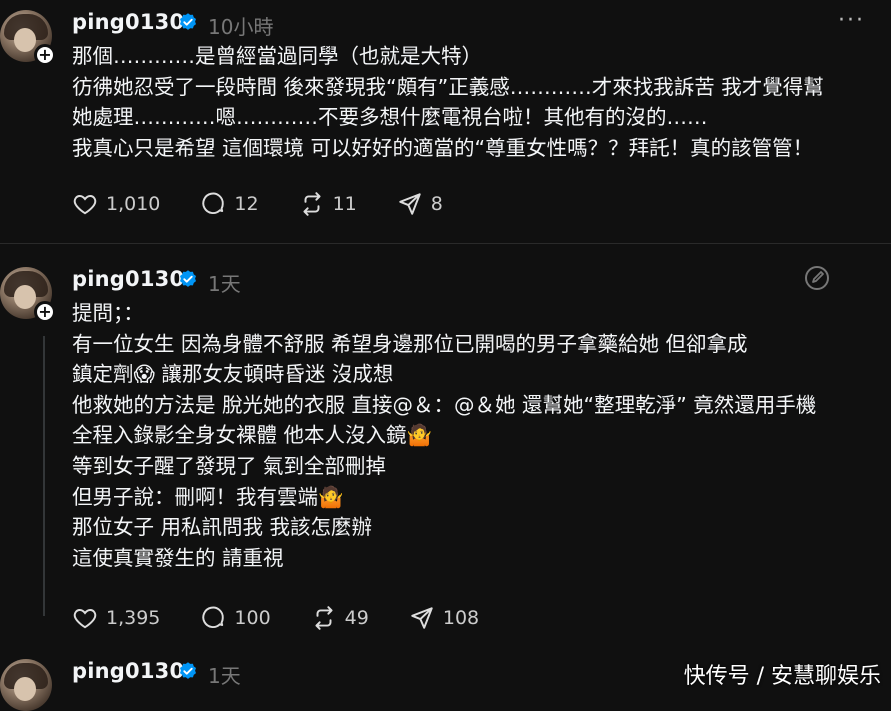 The width and height of the screenshot is (891, 711). What do you see at coordinates (356, 618) in the screenshot?
I see `repost-count: 49` at bounding box center [356, 618].